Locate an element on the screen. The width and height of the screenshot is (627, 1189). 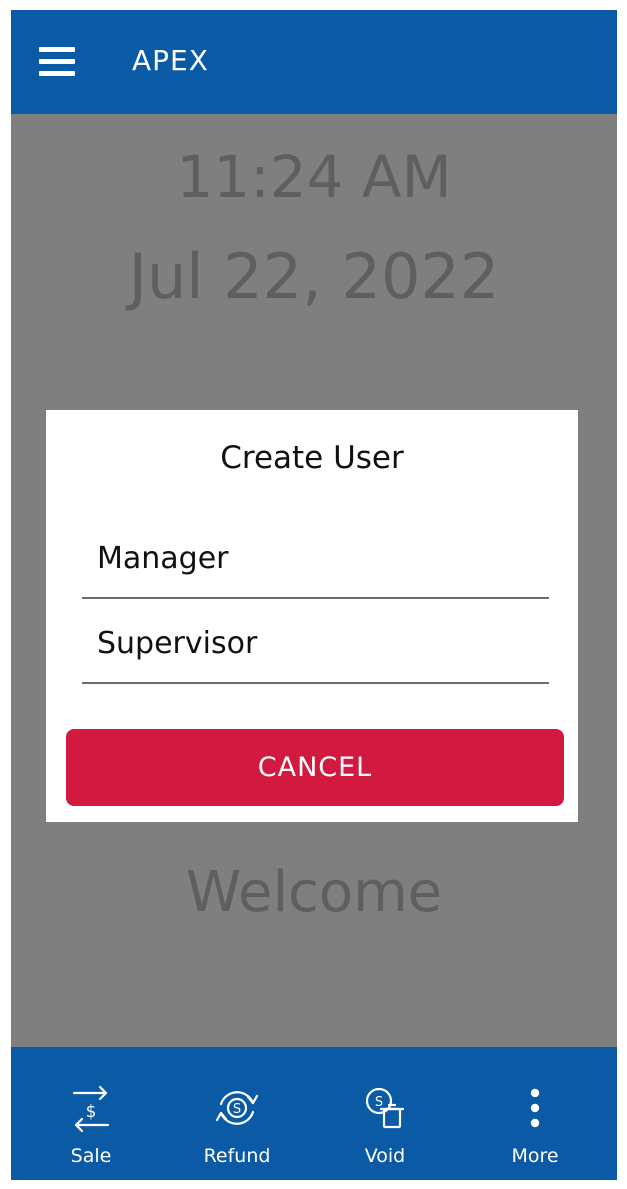
cancel-button: CANCEL is located at coordinates (315, 767).